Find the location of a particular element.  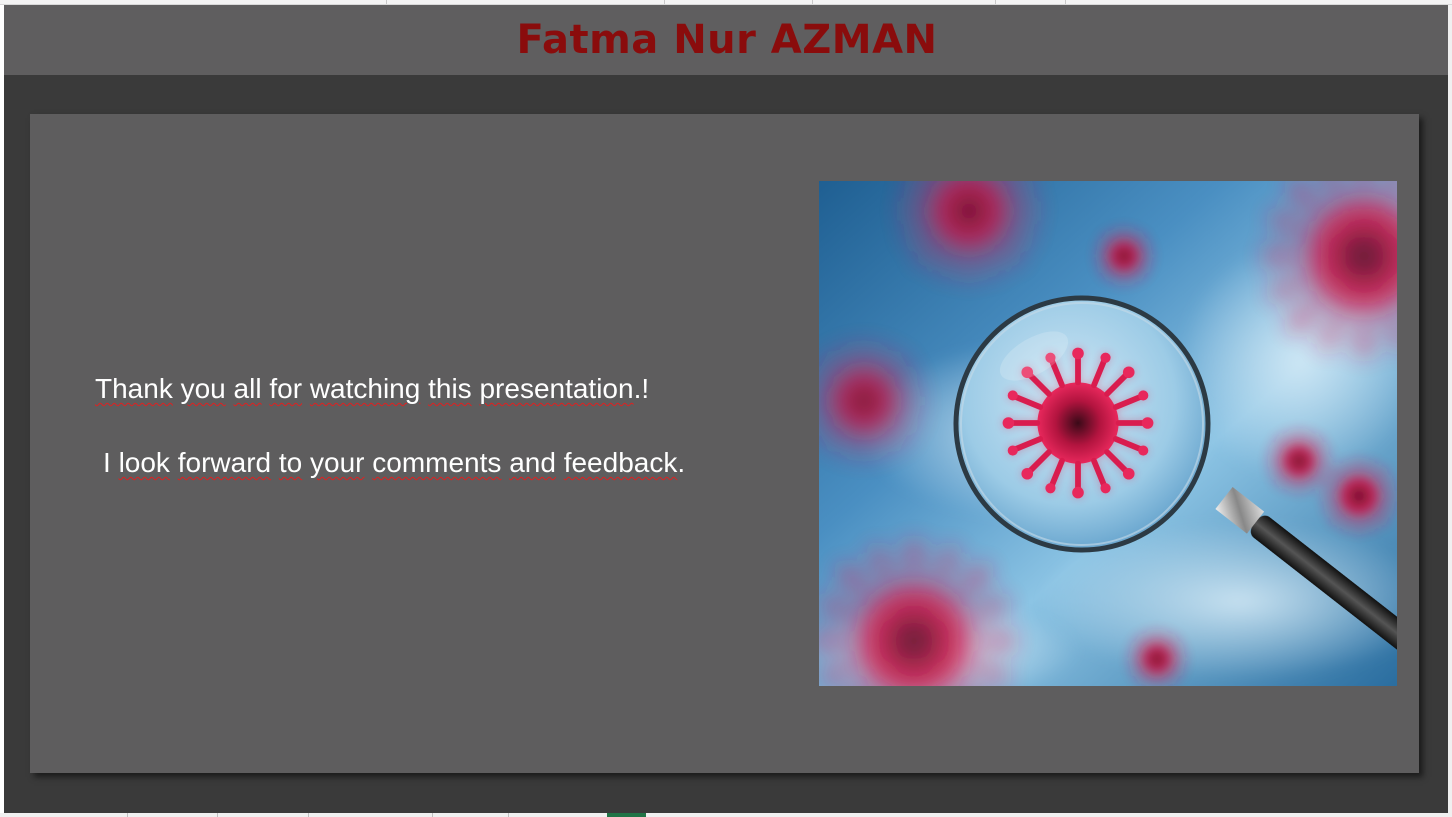

word: presentation is located at coordinates (556, 388).